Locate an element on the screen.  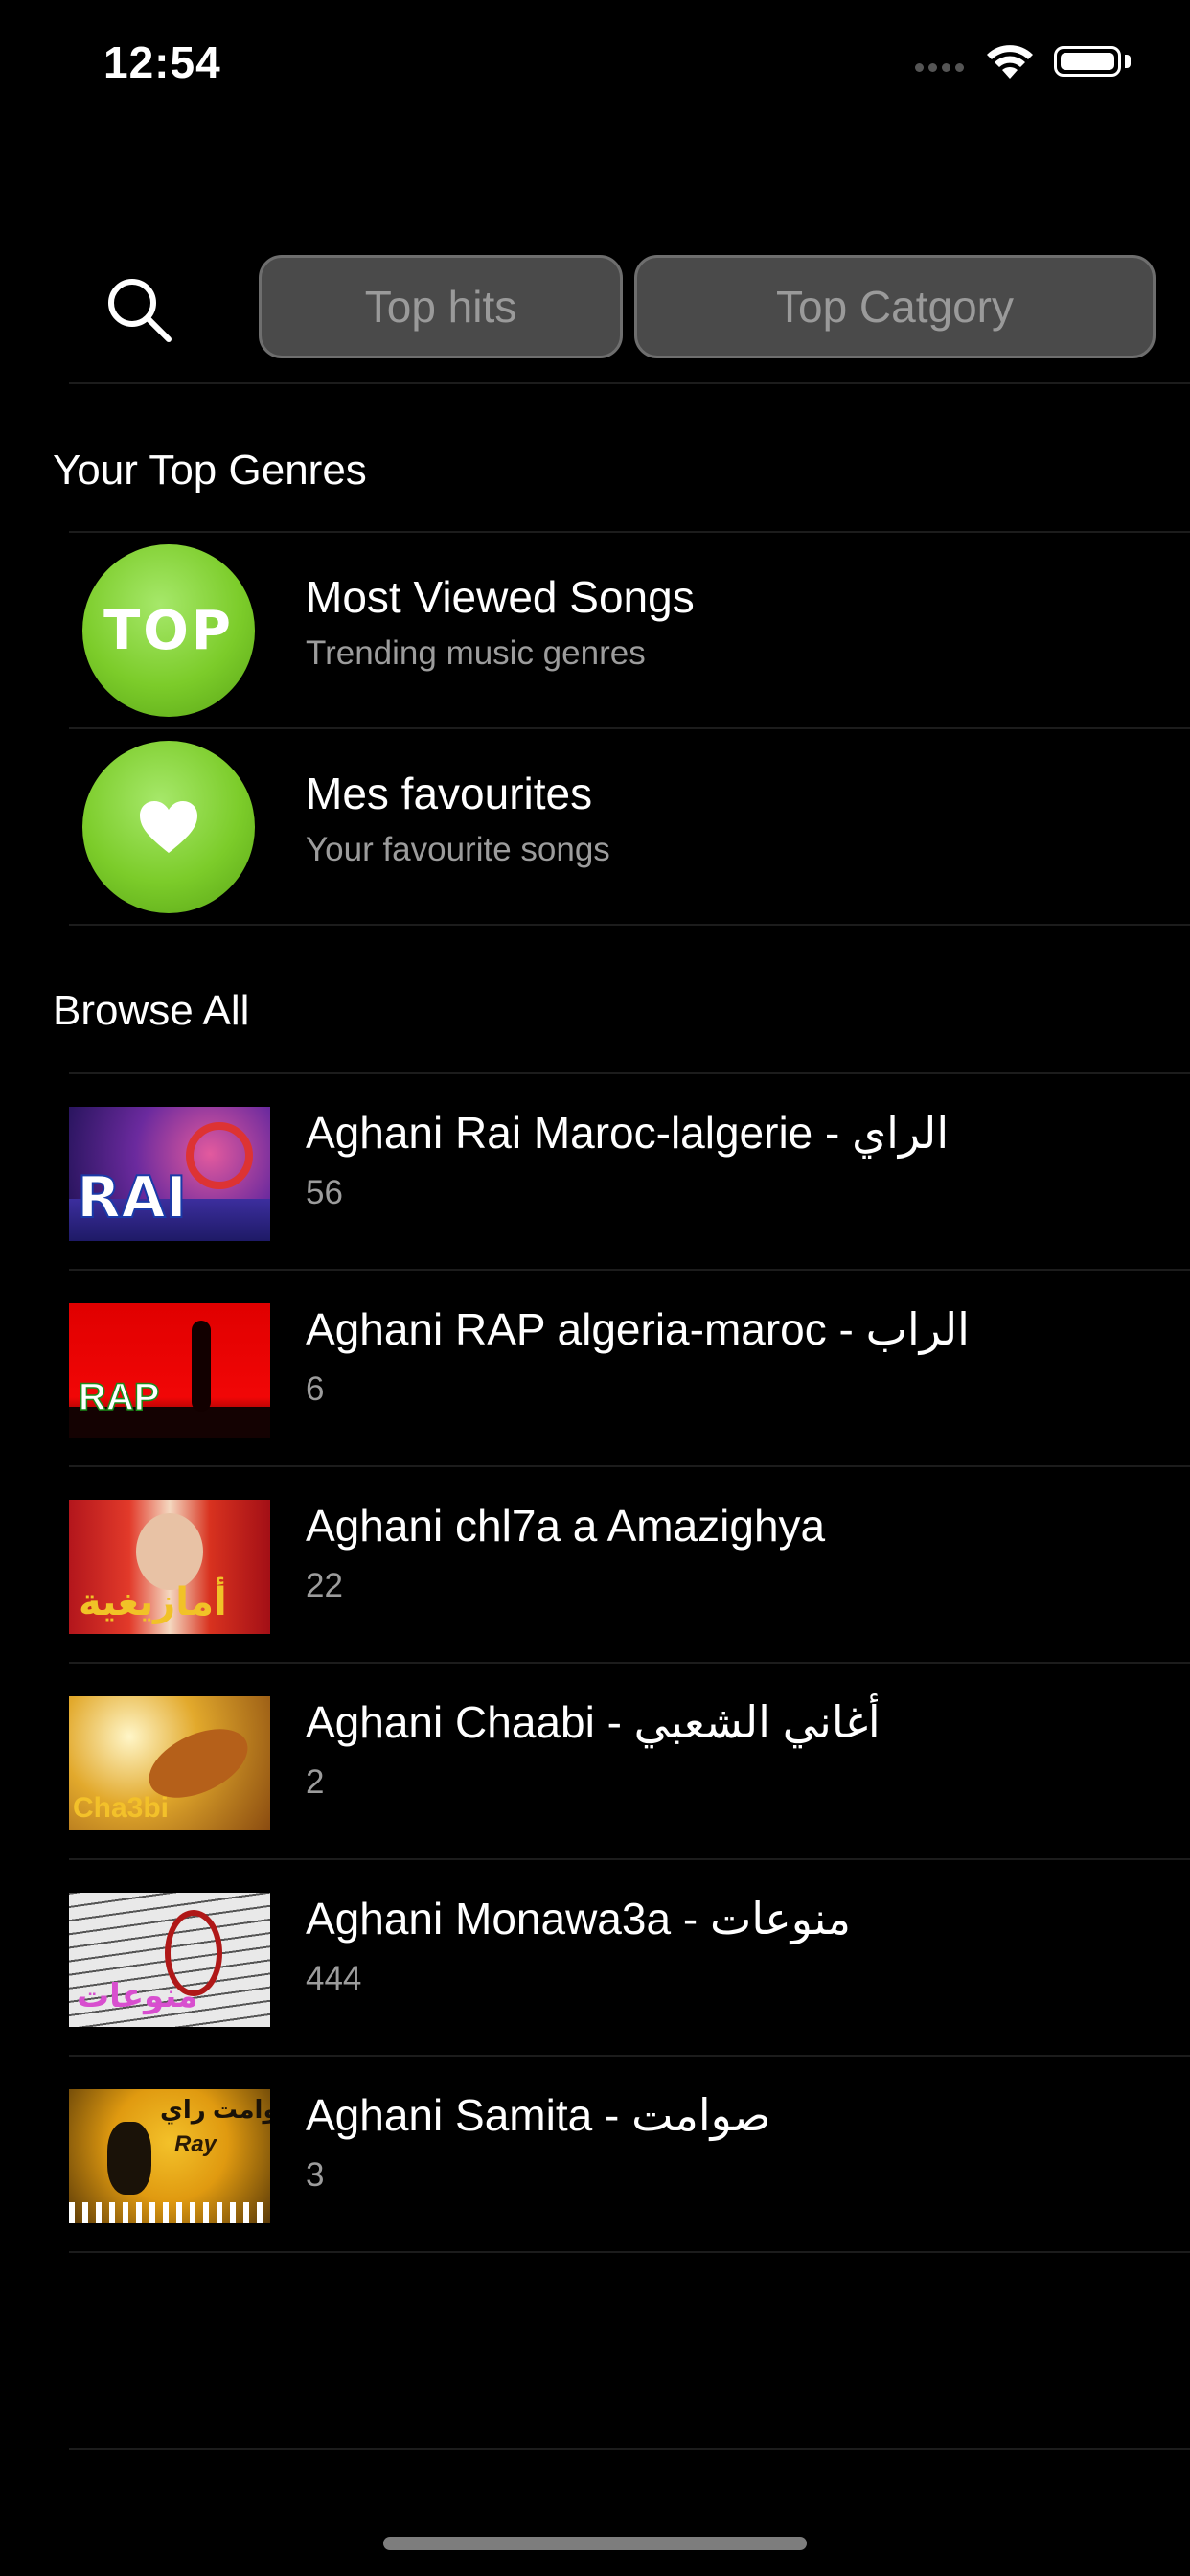
top-badge-icon: TOP is located at coordinates (168, 630).